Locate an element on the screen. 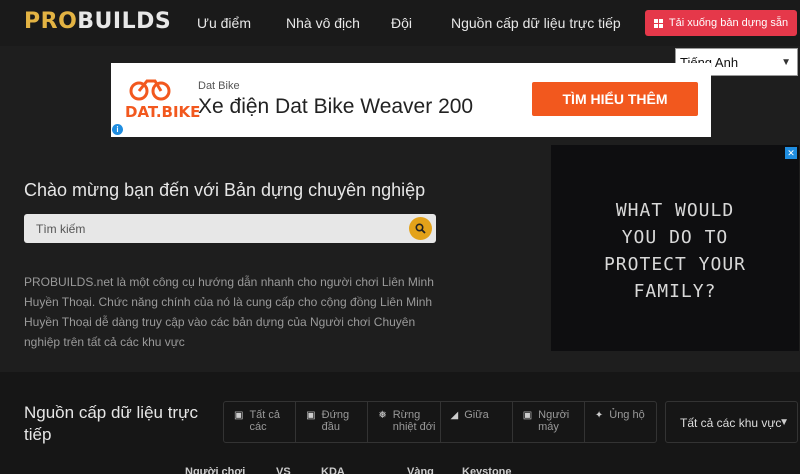 Image resolution: width=800 pixels, height=474 pixels. all-roles-icon: ▣ is located at coordinates (239, 415).